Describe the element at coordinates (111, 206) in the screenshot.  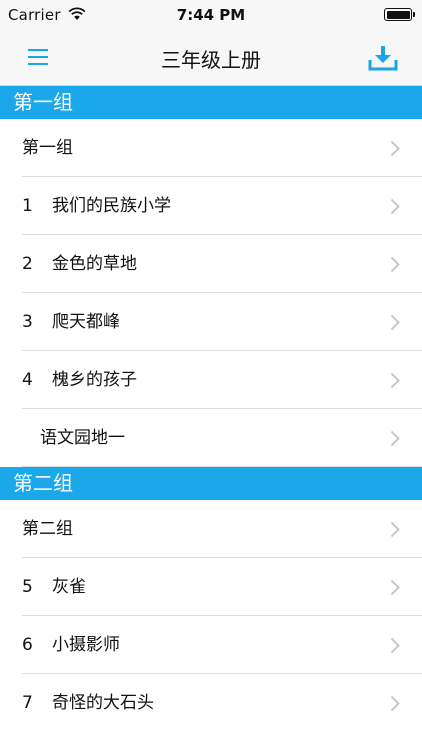
I see `lesson-title: 我们的民族小学` at that location.